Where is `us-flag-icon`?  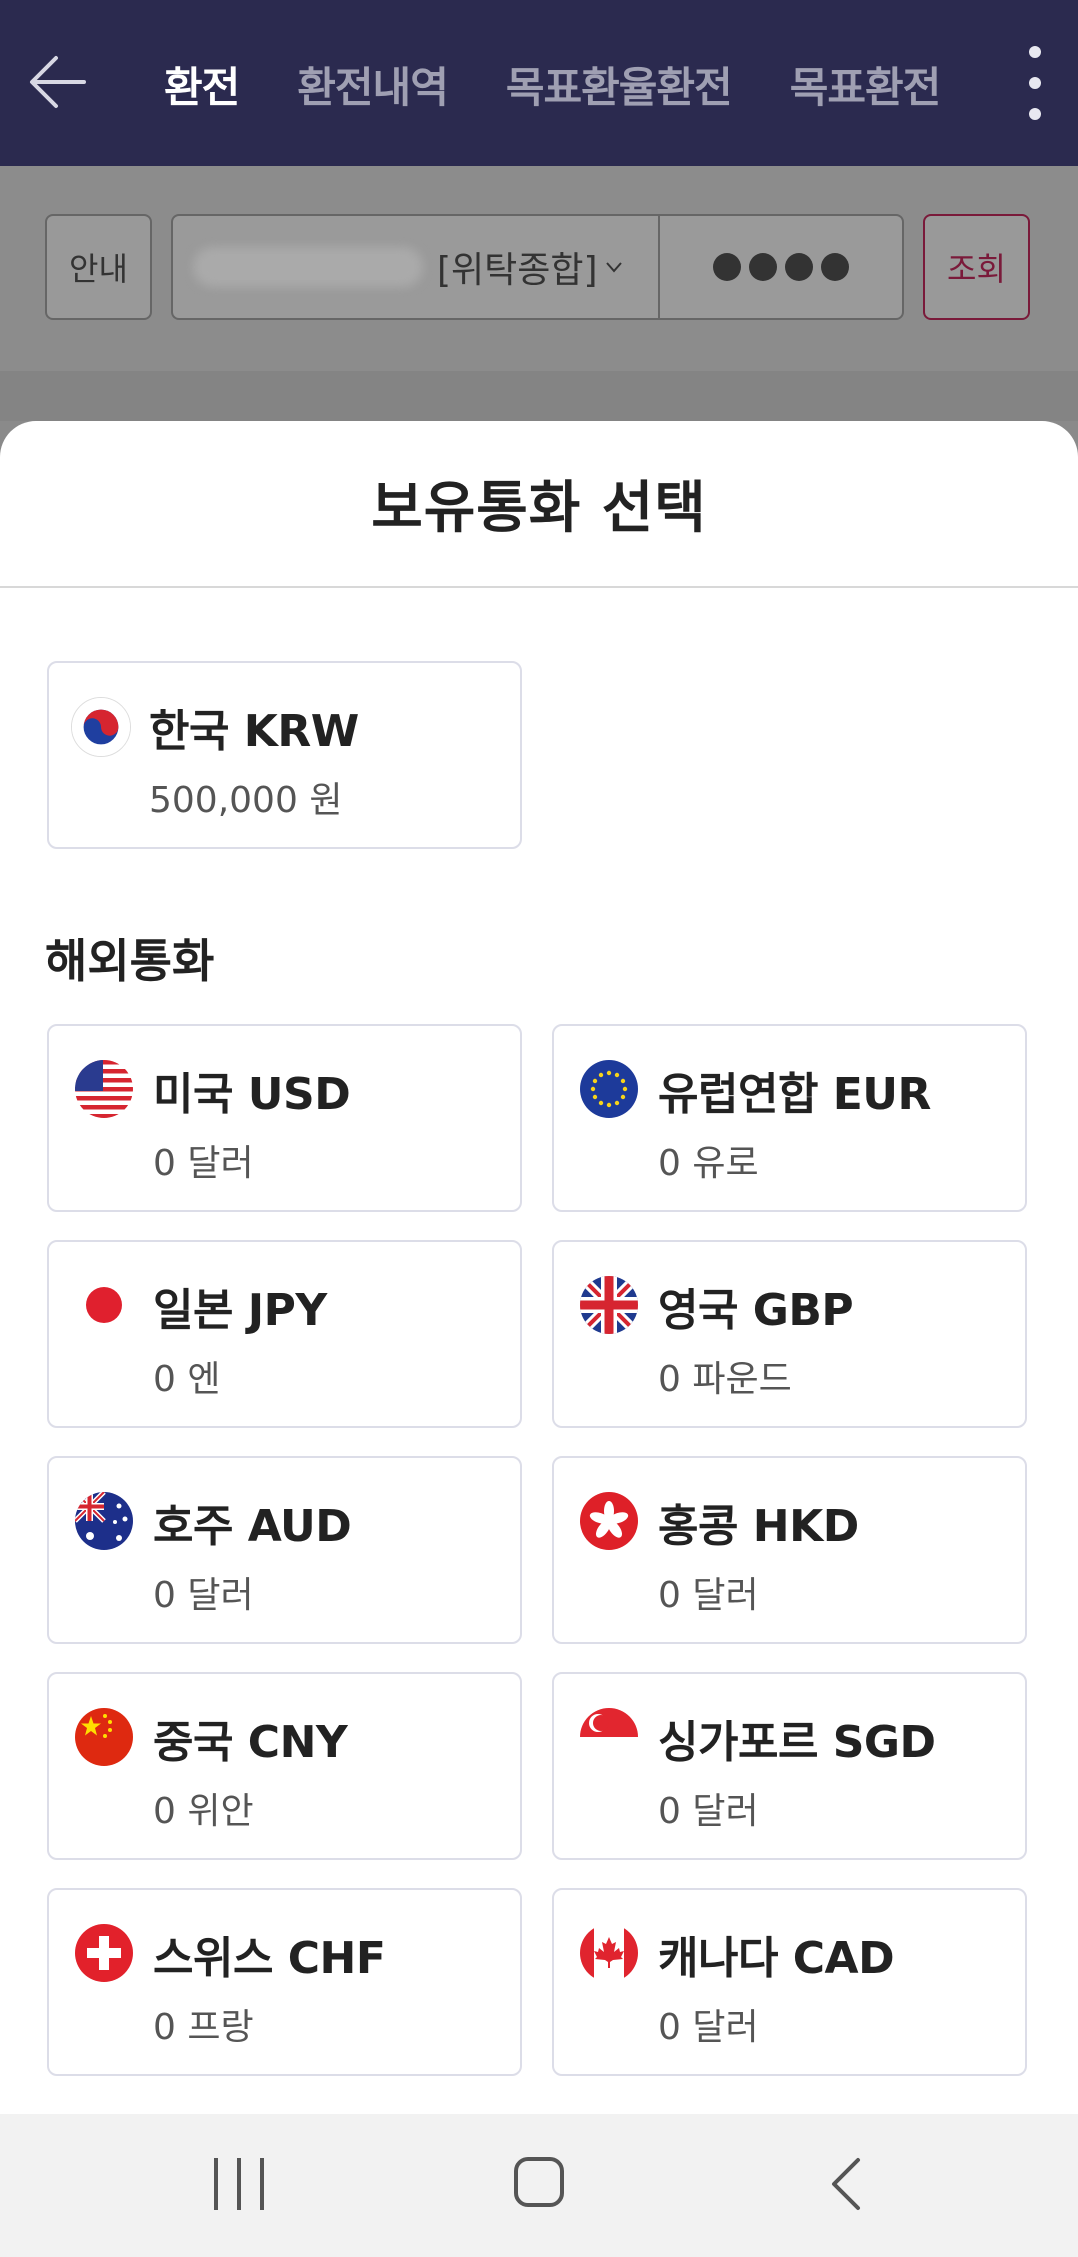
us-flag-icon is located at coordinates (104, 1089).